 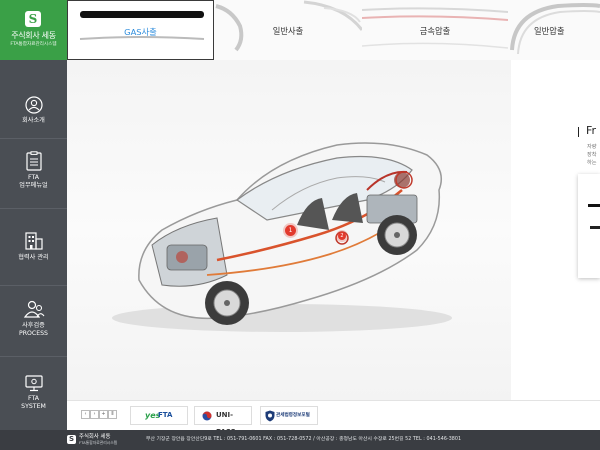 I want to click on sidebar-item-label: 협력사 관리, so click(x=33, y=257).